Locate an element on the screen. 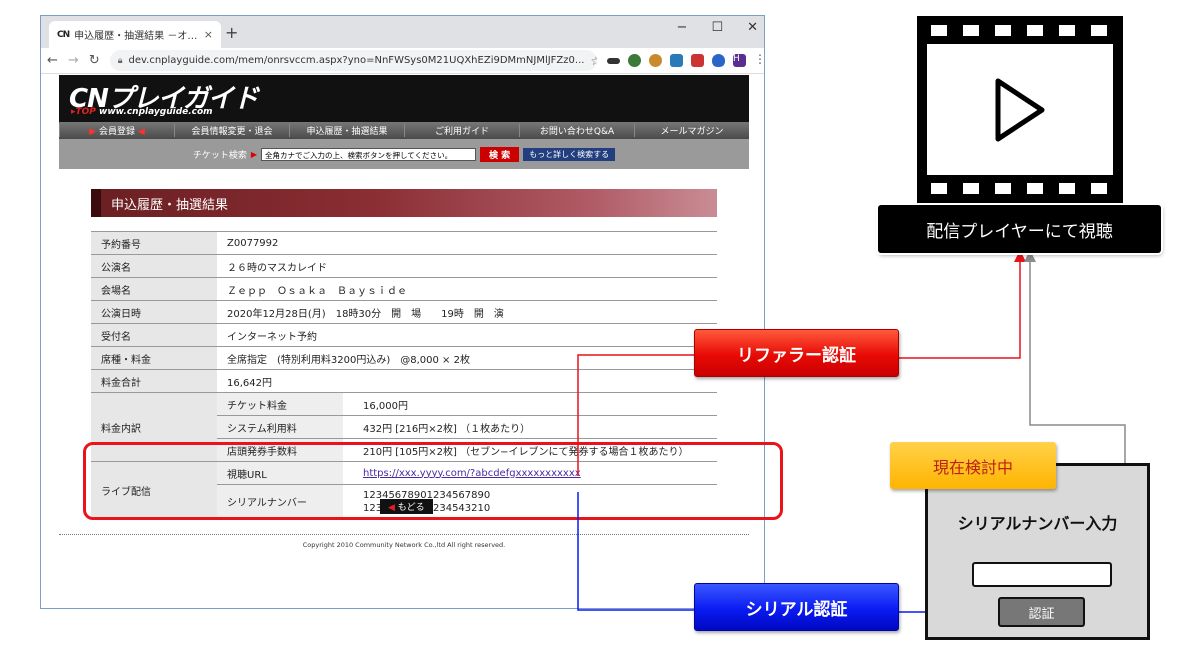 The image size is (1200, 657). row-label: 受付名 is located at coordinates (154, 335).